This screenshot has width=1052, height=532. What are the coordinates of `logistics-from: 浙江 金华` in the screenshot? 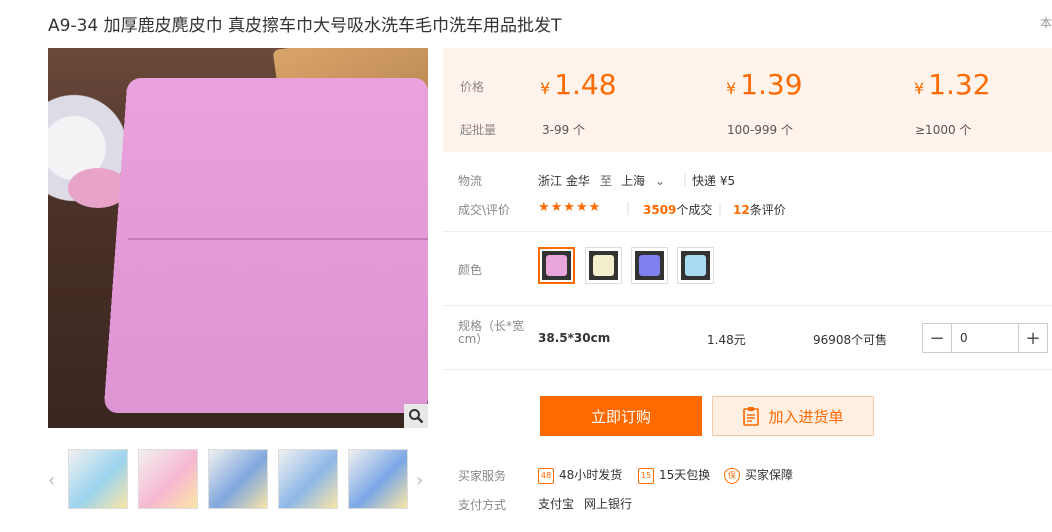 It's located at (564, 181).